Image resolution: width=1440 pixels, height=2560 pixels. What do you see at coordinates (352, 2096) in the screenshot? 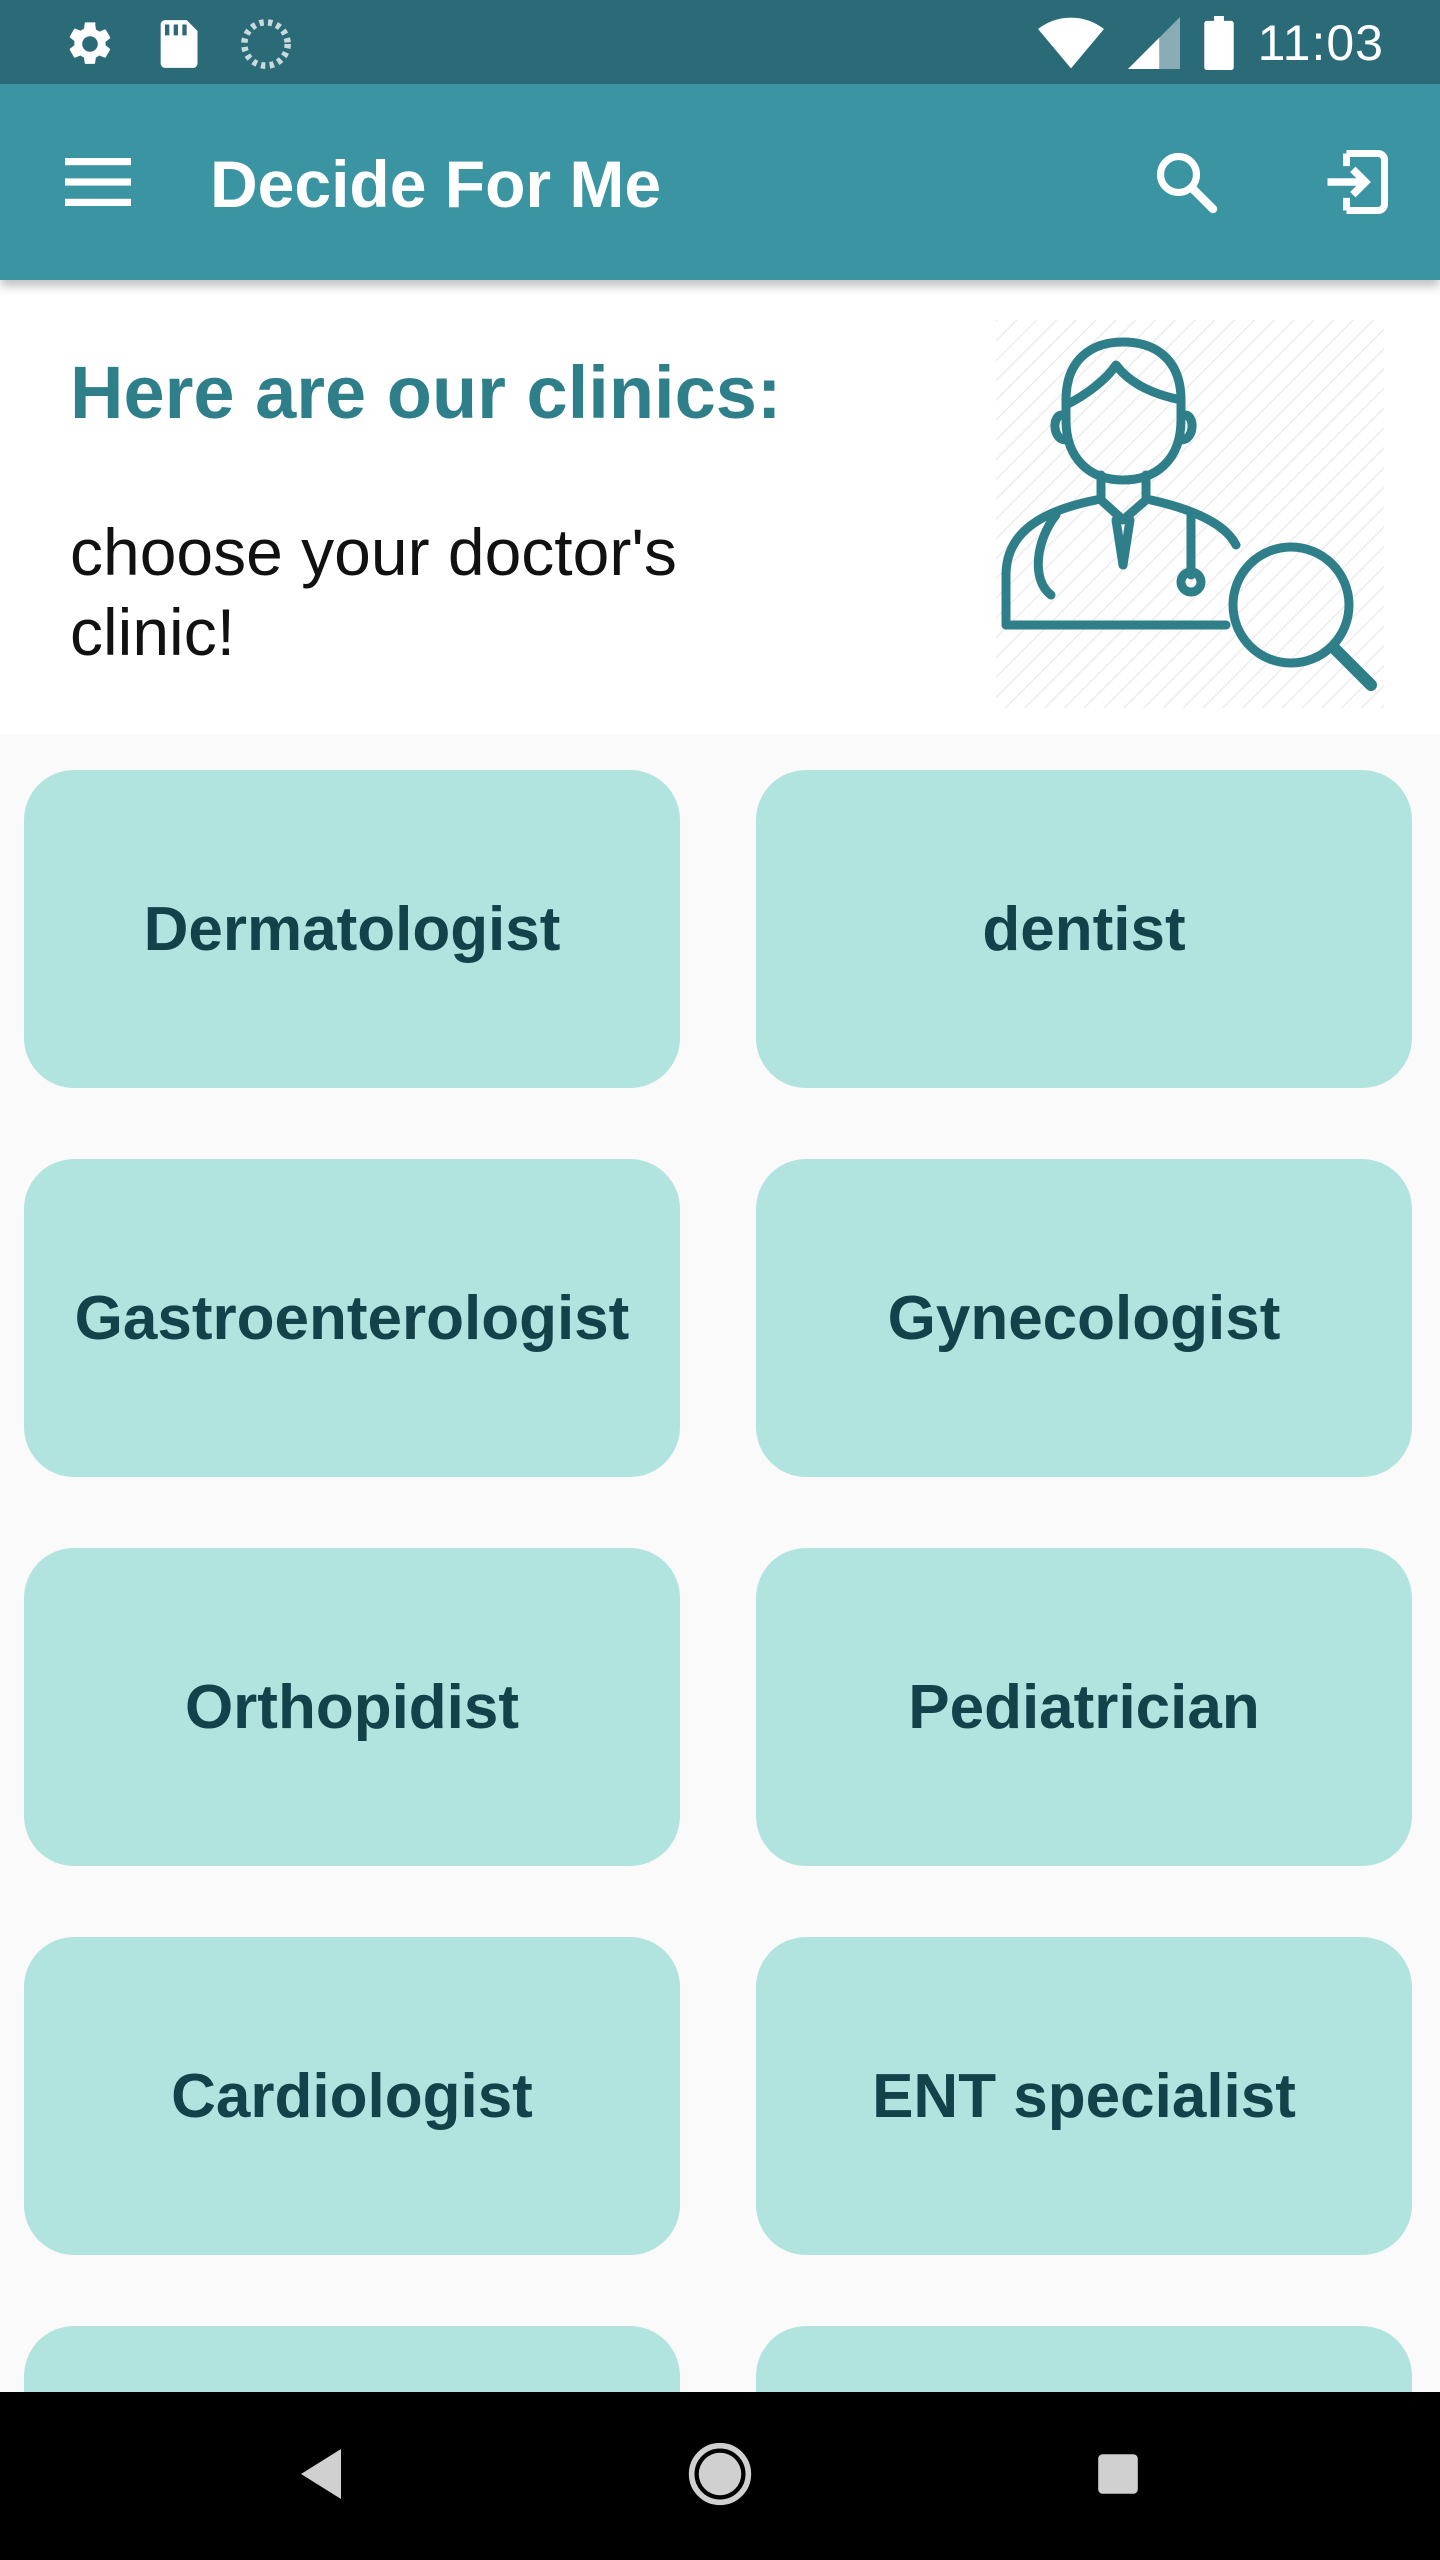
I see `clinic-button-cardiologist: Cardiologist` at bounding box center [352, 2096].